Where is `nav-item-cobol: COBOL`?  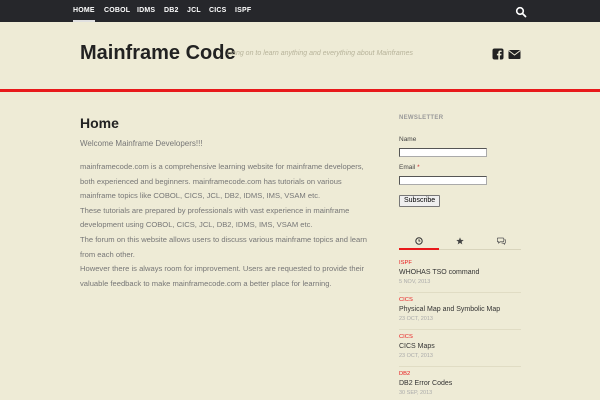
nav-item-cobol: COBOL is located at coordinates (117, 11).